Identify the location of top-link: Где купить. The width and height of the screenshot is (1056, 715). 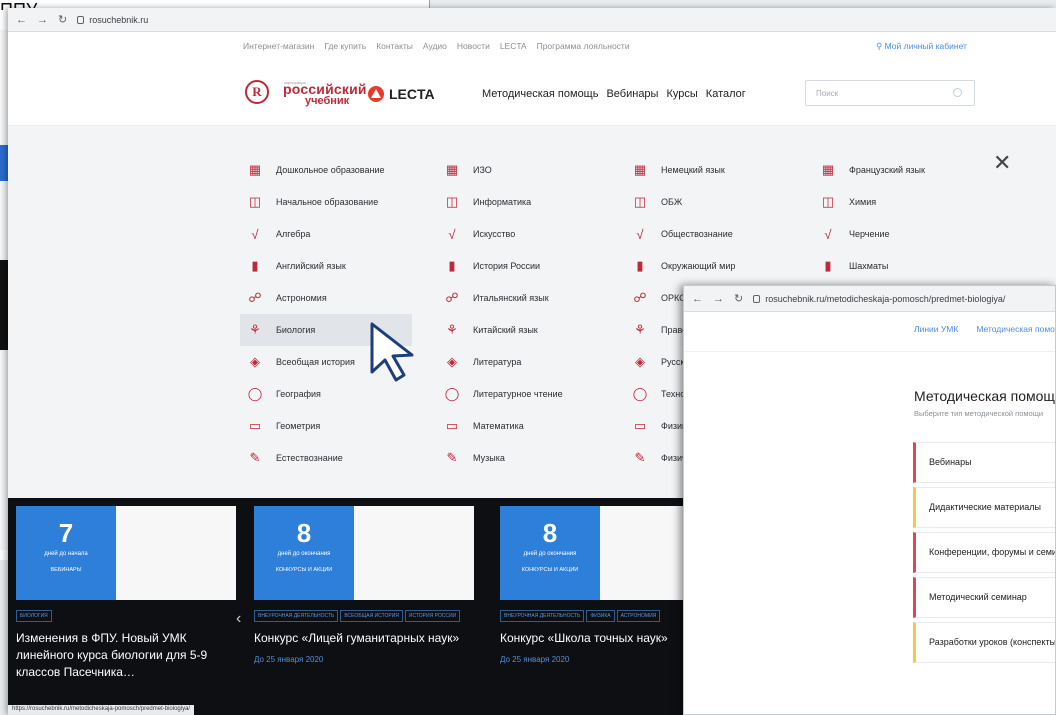
(345, 46).